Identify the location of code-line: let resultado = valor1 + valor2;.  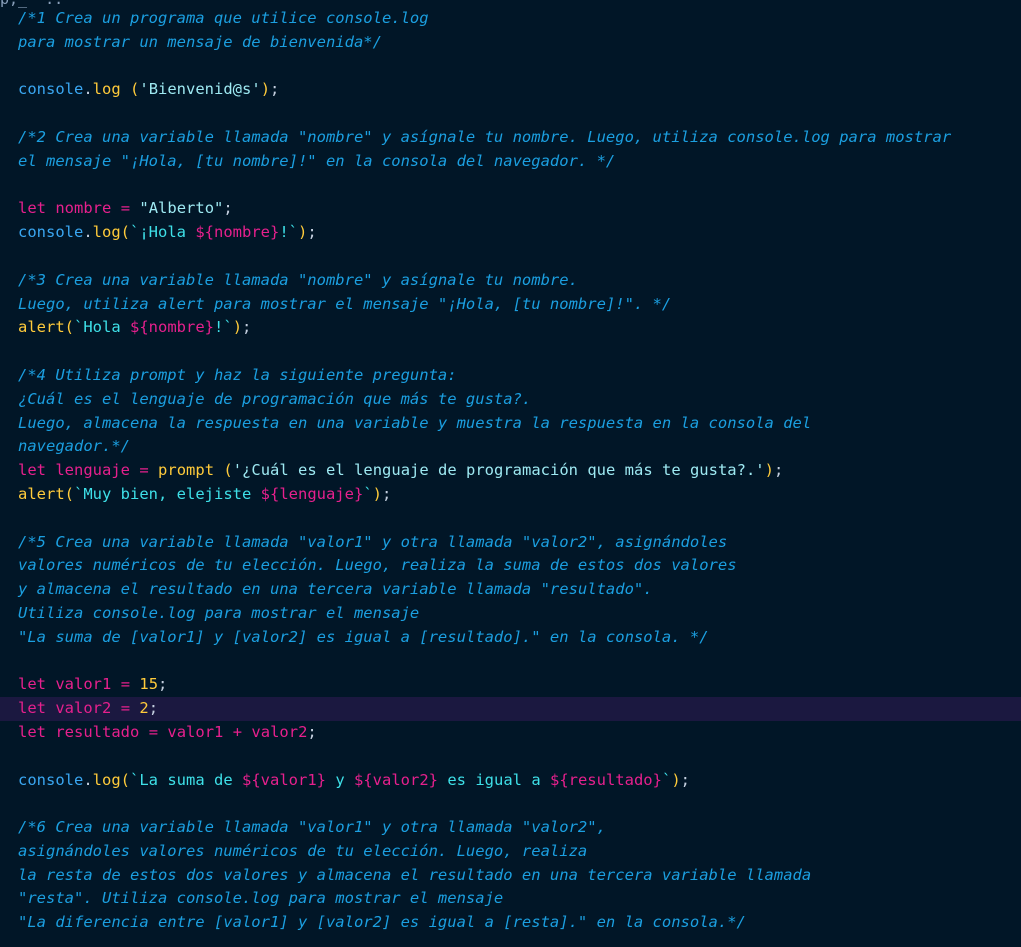
(510, 733).